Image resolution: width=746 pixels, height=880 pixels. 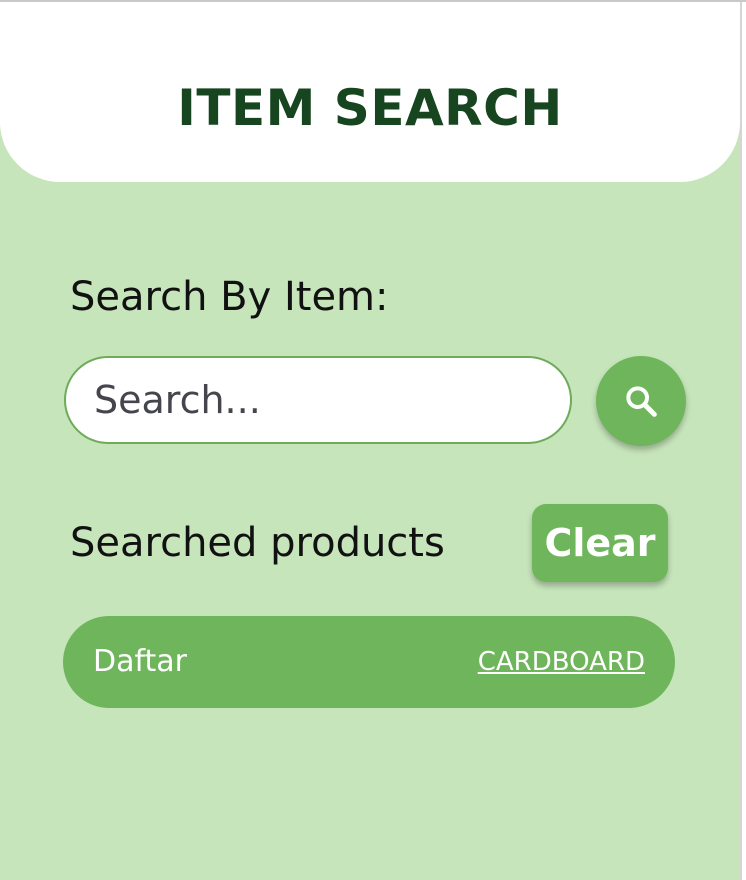 What do you see at coordinates (561, 662) in the screenshot?
I see `product-category-link: CARDBOARD` at bounding box center [561, 662].